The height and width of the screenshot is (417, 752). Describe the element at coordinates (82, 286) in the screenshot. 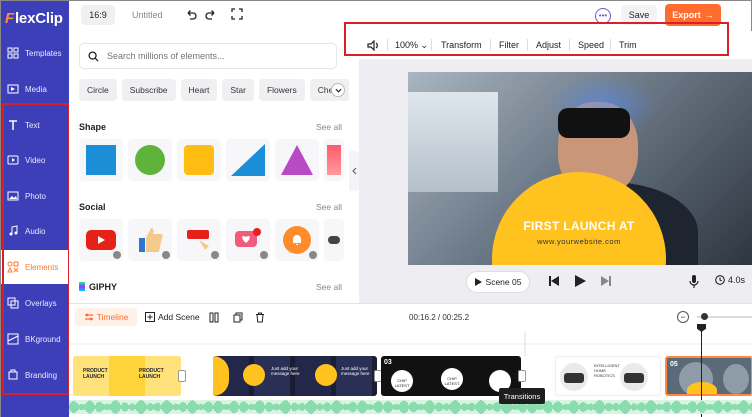

I see `giphy-logo-icon` at that location.